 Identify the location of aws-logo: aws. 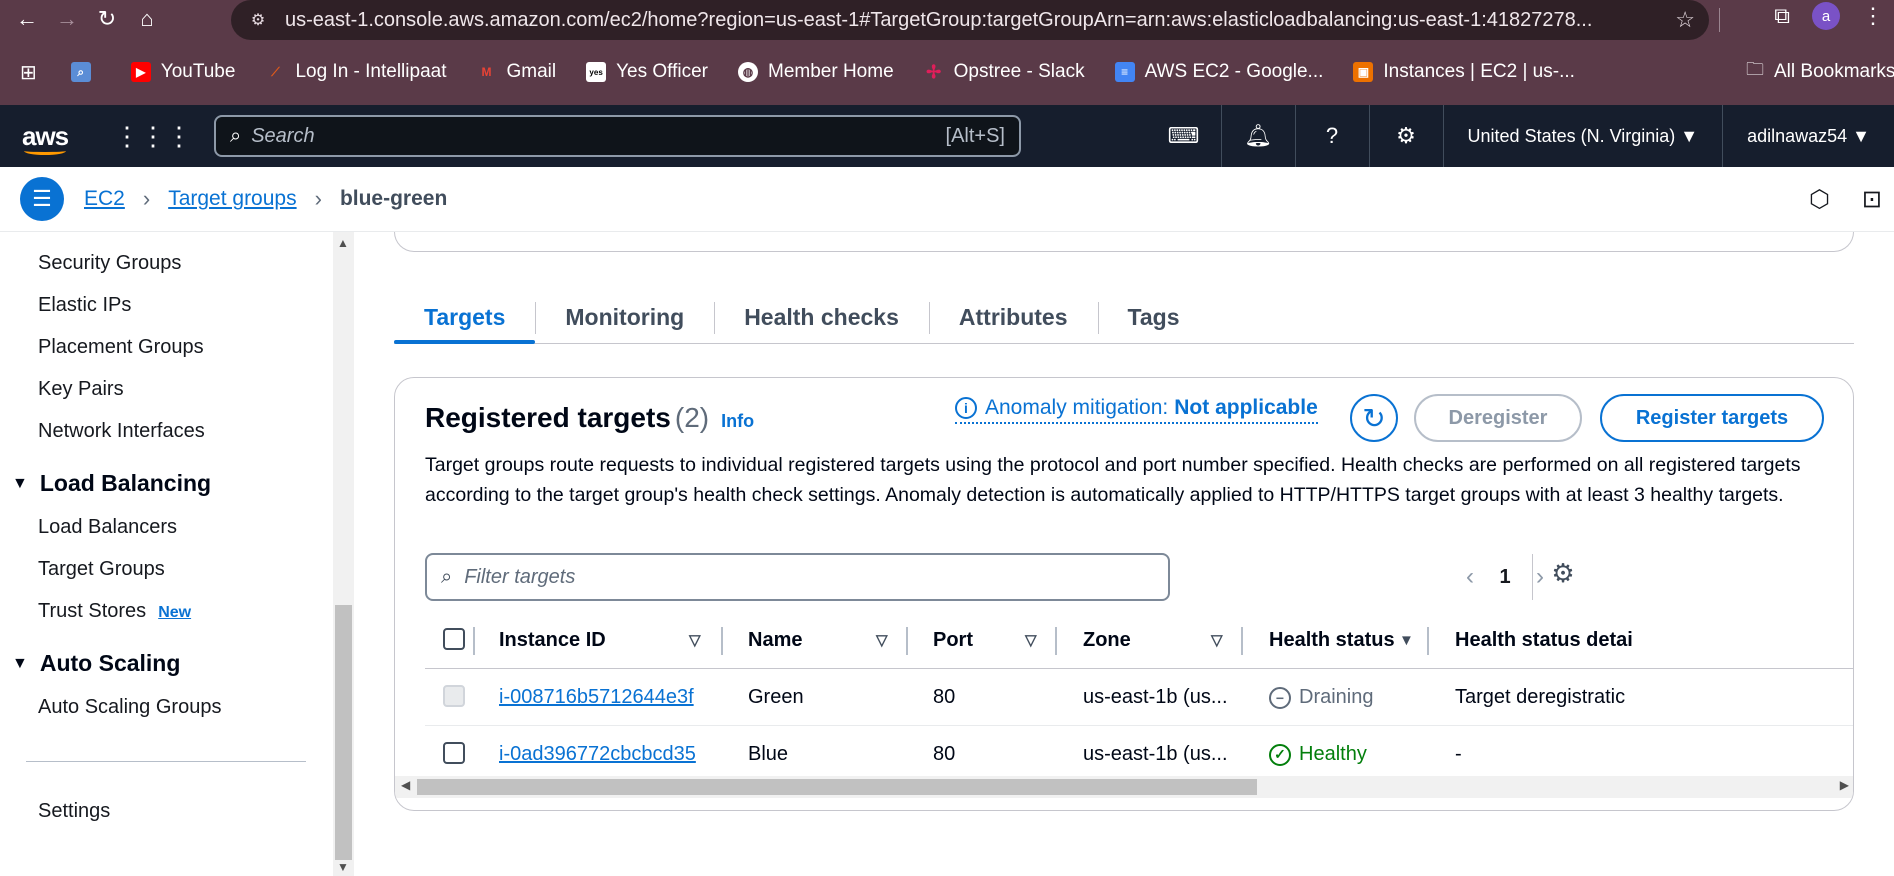
(57, 138).